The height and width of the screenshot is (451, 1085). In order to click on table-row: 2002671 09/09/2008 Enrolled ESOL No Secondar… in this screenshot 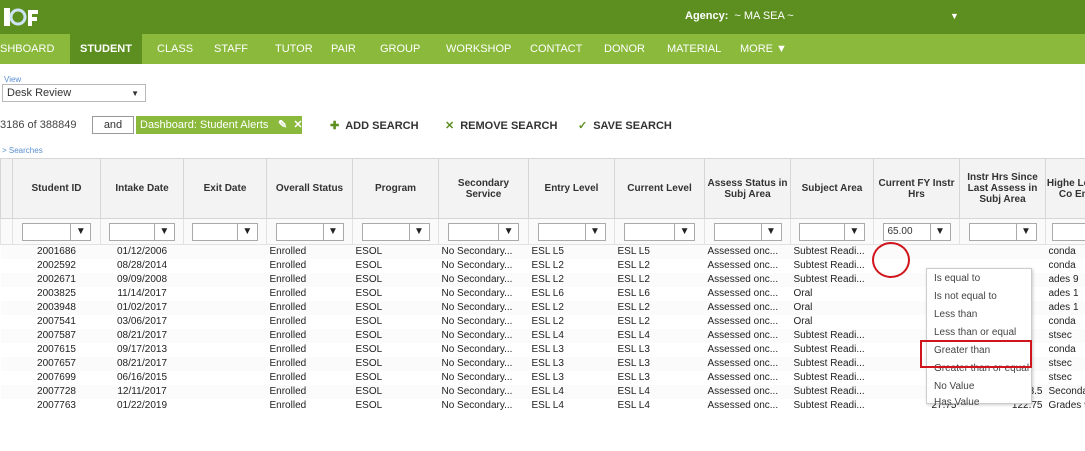, I will do `click(542, 279)`.